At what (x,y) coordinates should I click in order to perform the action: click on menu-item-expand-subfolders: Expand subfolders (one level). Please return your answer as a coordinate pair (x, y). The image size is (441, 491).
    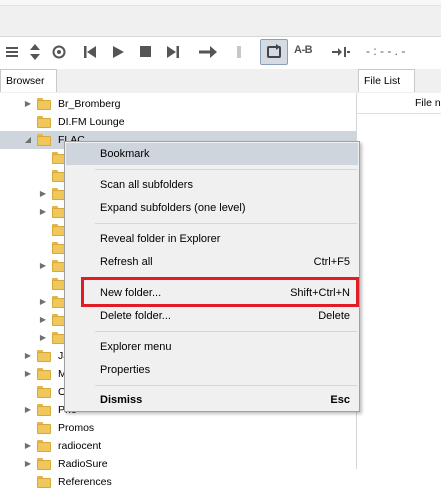
    Looking at the image, I should click on (212, 208).